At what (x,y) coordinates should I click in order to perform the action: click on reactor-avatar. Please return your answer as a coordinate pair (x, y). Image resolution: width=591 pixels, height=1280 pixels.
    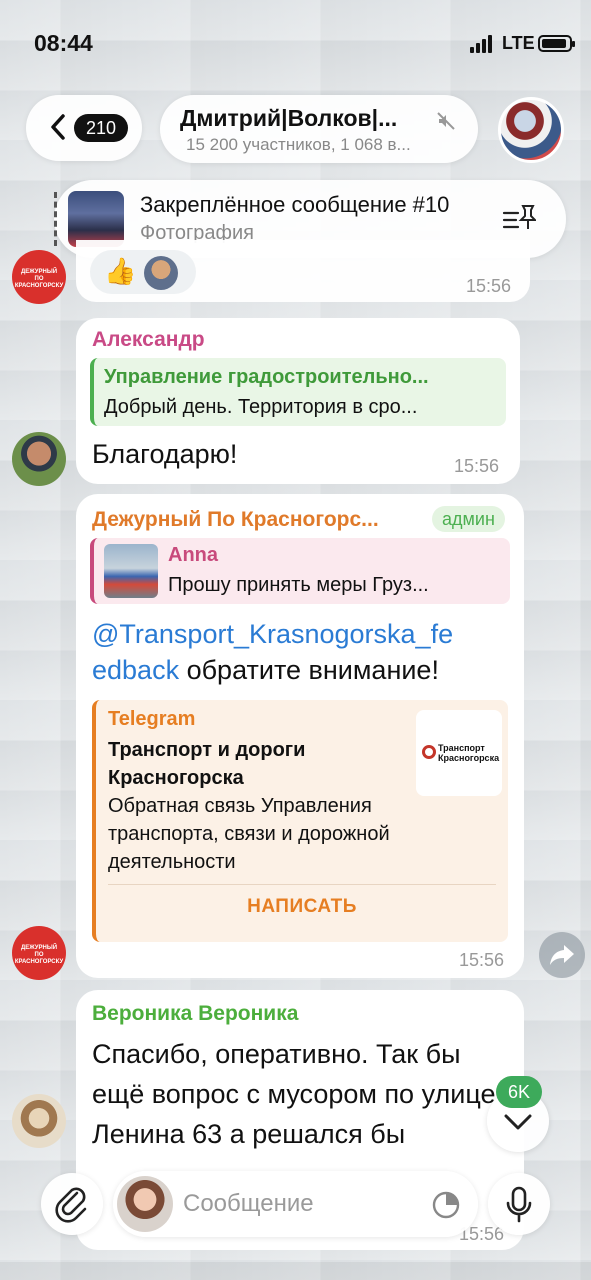
    Looking at the image, I should click on (161, 273).